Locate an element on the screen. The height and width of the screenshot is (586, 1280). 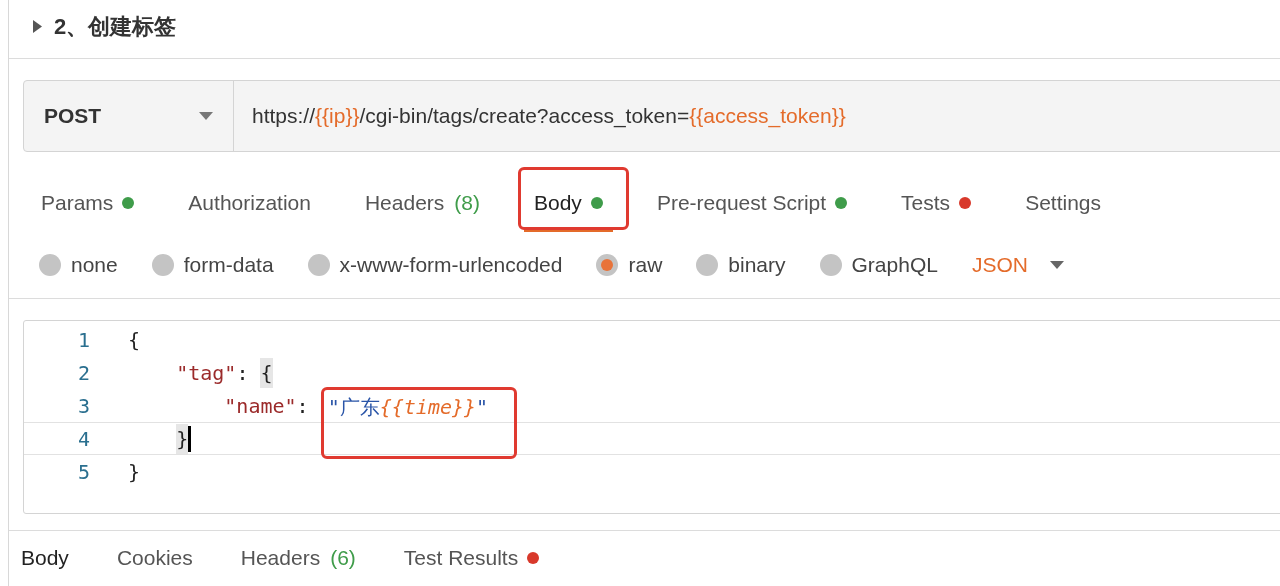
line-number: 2 is located at coordinates (83, 373).